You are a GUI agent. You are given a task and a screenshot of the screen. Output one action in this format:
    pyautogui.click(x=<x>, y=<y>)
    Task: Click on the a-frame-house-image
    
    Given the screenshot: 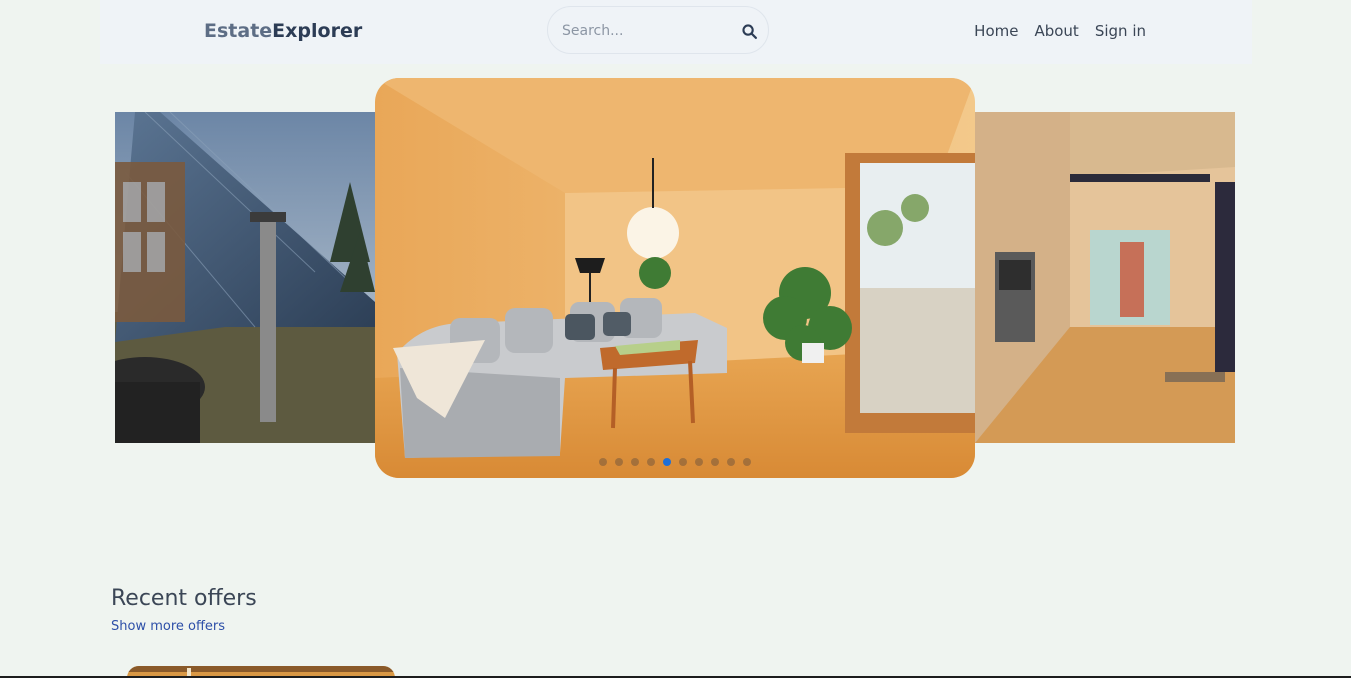 What is the action you would take?
    pyautogui.click(x=245, y=277)
    